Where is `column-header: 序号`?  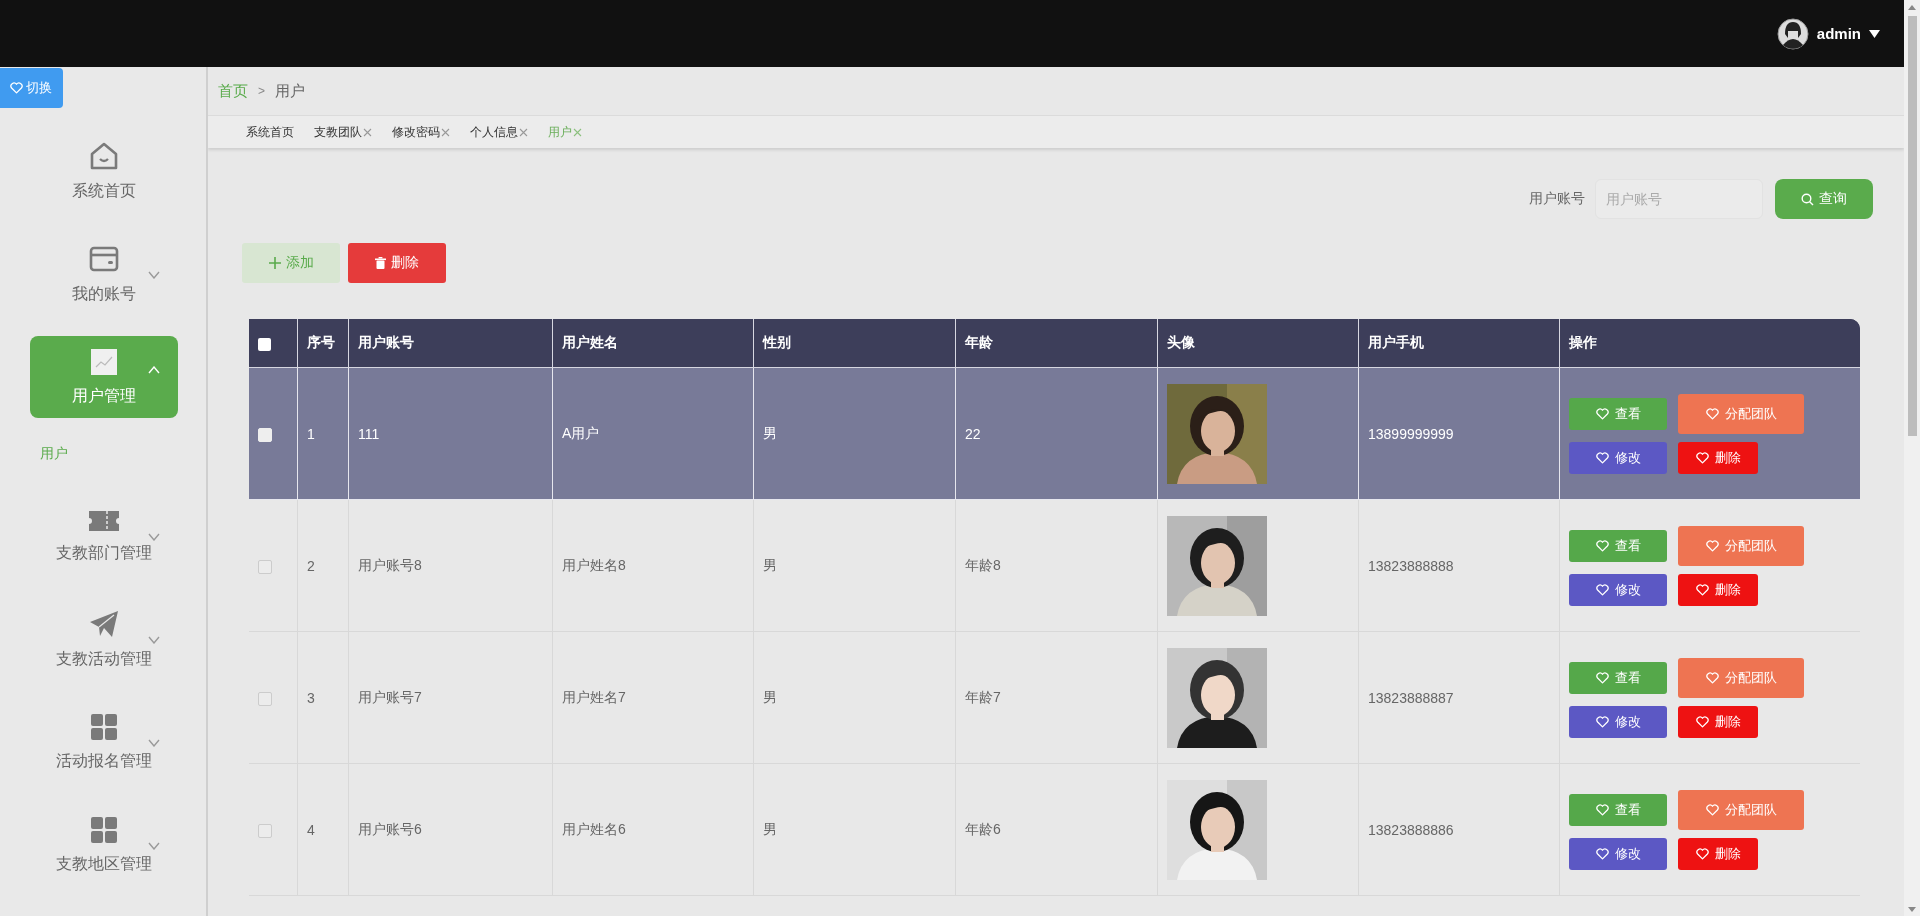
column-header: 序号 is located at coordinates (323, 343).